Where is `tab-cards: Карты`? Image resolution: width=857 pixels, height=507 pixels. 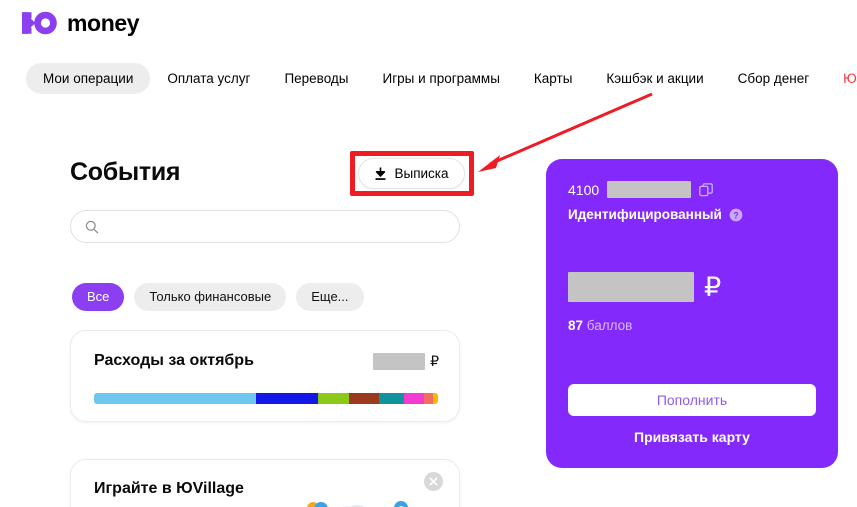 tab-cards: Карты is located at coordinates (553, 78).